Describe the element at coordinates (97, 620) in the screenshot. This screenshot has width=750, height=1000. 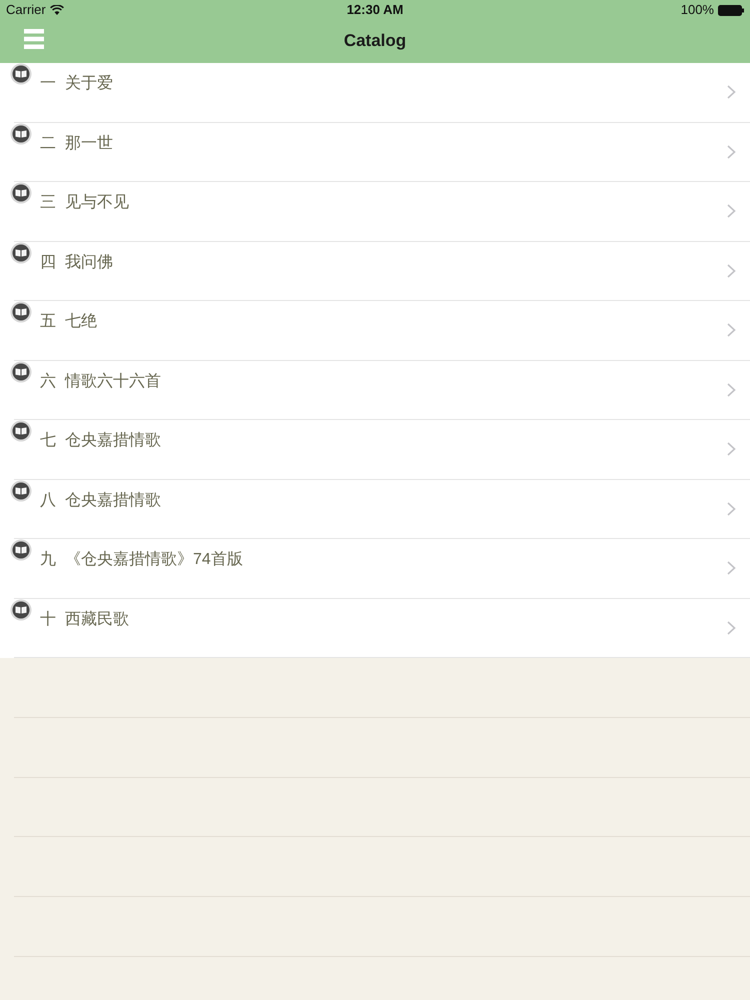
I see `chapter-title: 西藏民歌` at that location.